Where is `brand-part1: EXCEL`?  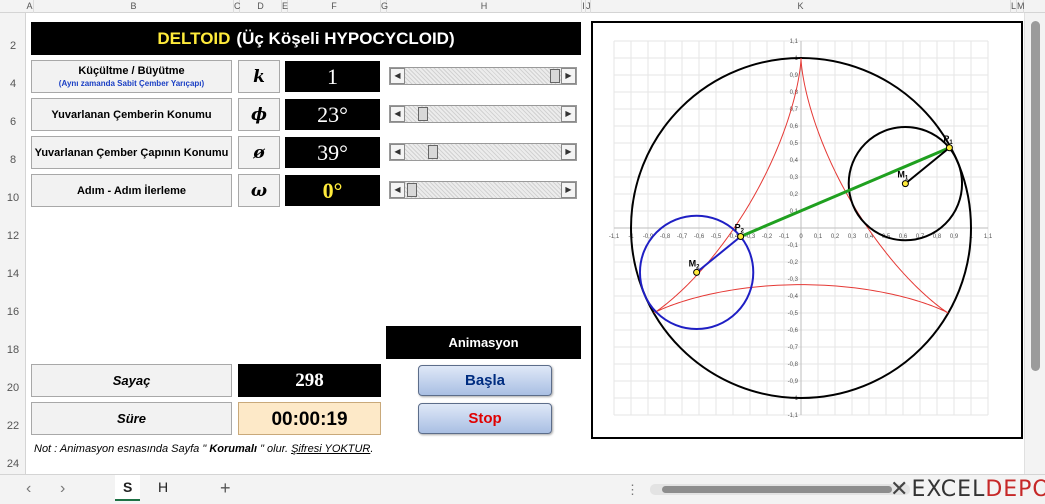 brand-part1: EXCEL is located at coordinates (948, 489).